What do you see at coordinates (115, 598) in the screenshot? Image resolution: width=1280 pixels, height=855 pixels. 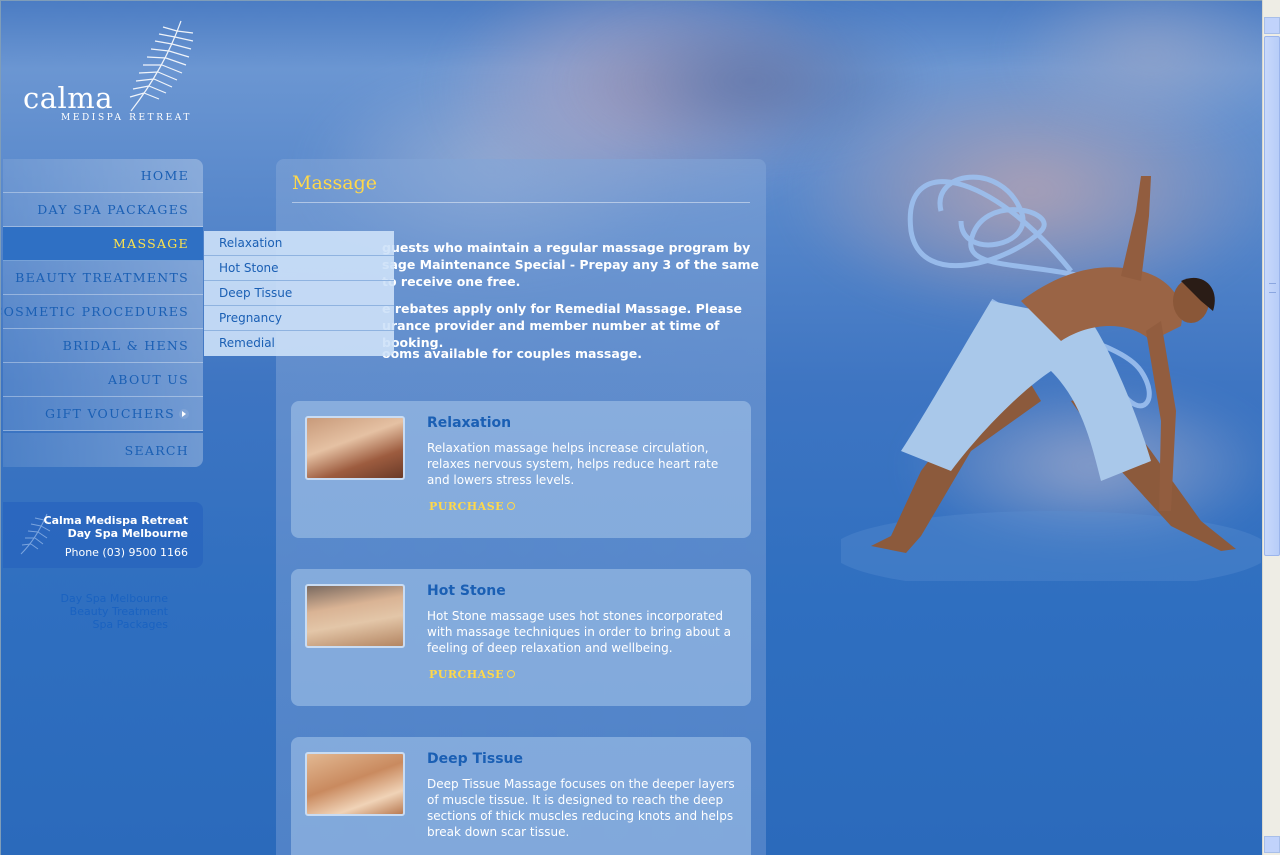 I see `link-day-spa-melbourne: Day Spa Melbourne` at bounding box center [115, 598].